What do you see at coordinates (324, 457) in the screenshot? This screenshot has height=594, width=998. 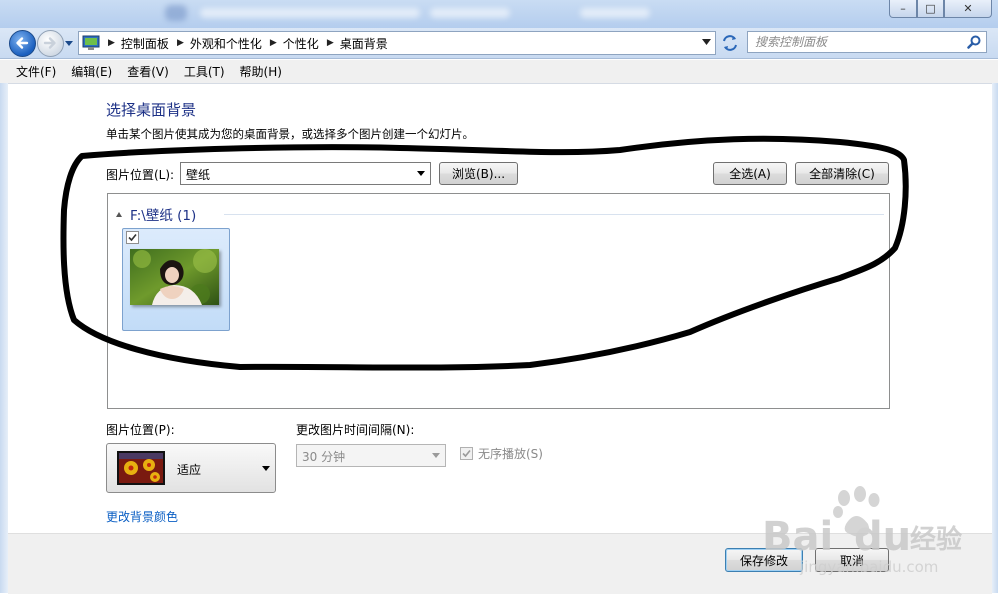 I see `interval-value: 30 分钟` at bounding box center [324, 457].